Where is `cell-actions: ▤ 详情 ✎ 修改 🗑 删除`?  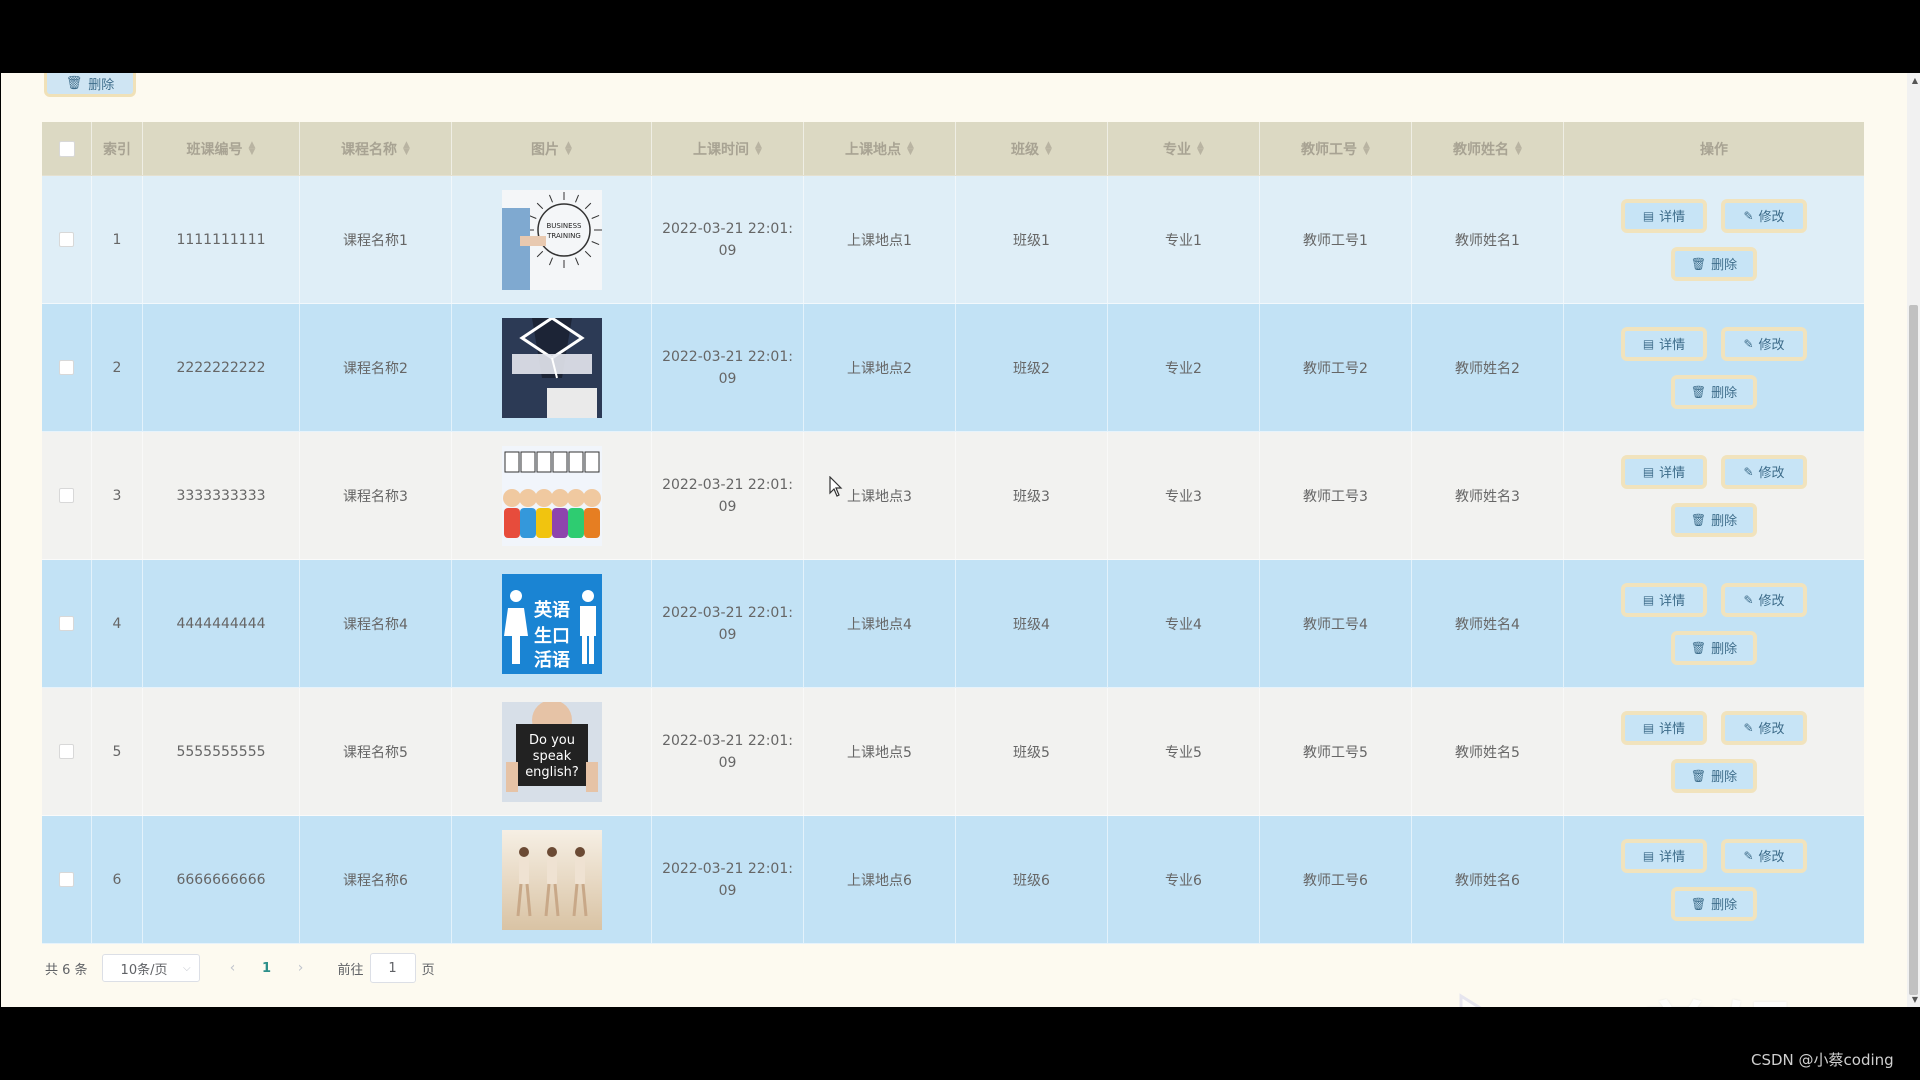
cell-actions: ▤ 详情 ✎ 修改 🗑 删除 is located at coordinates (1714, 623).